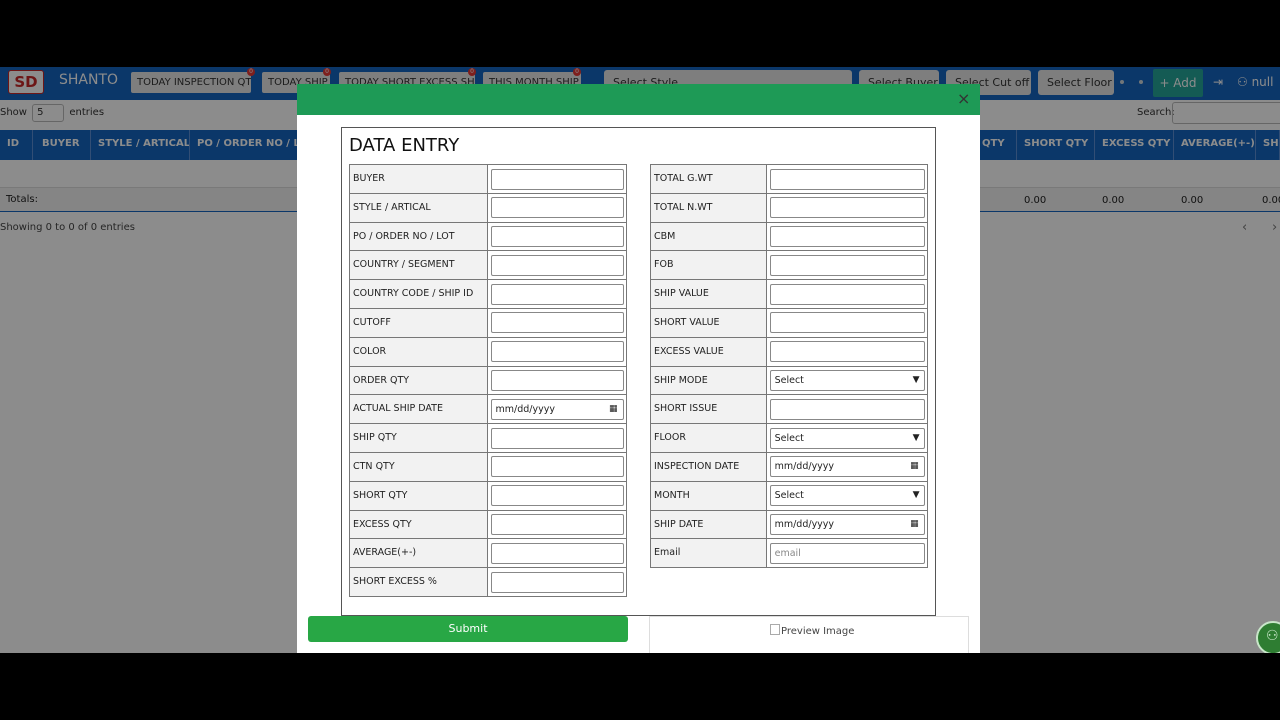 The image size is (1280, 720). Describe the element at coordinates (709, 265) in the screenshot. I see `field-label: FOB` at that location.